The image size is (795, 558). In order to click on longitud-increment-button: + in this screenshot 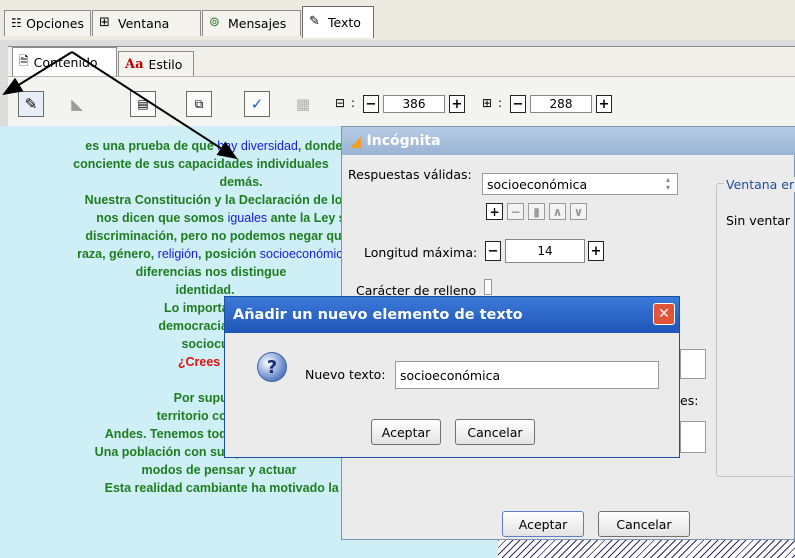, I will do `click(596, 251)`.